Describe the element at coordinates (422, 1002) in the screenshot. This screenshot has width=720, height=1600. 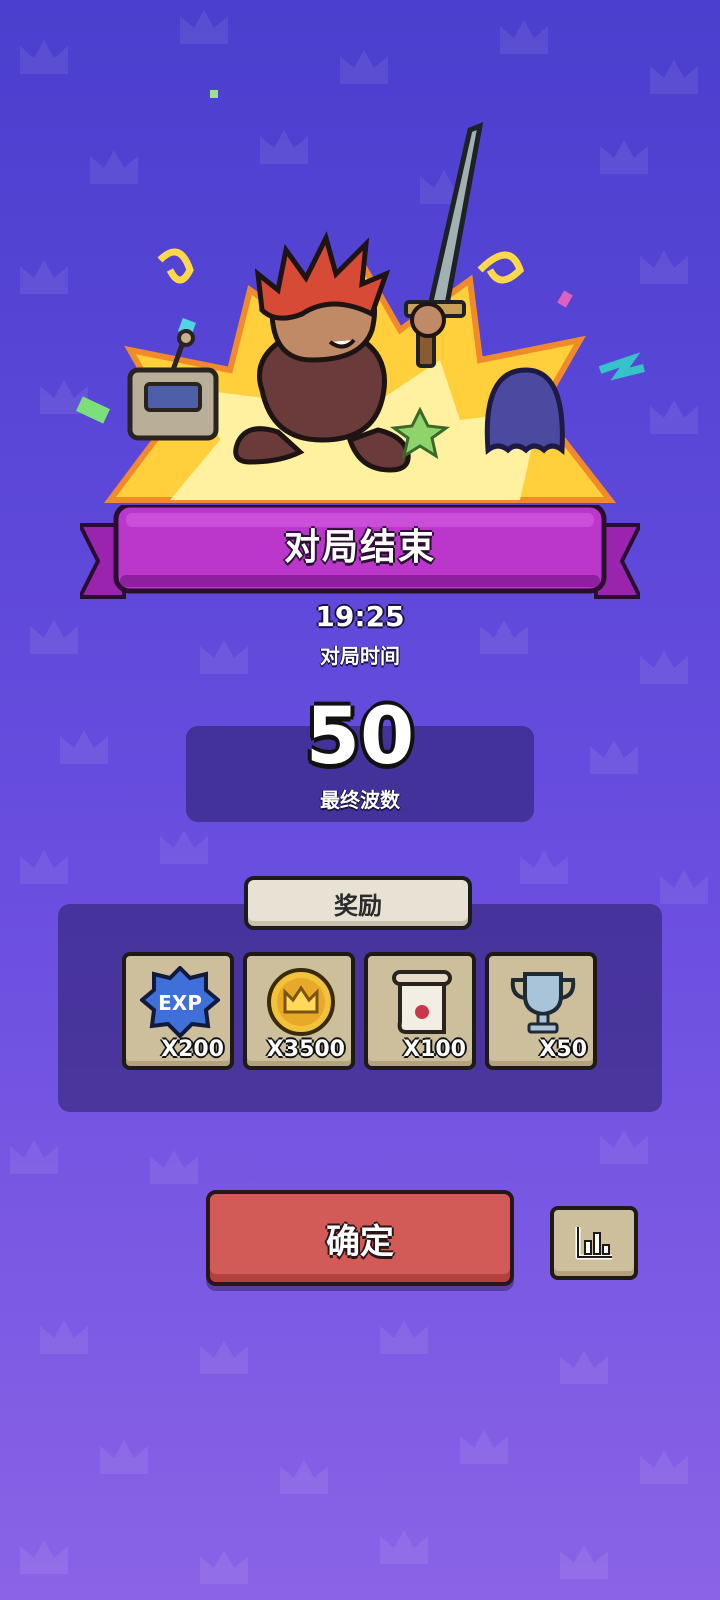
I see `scroll-icon` at that location.